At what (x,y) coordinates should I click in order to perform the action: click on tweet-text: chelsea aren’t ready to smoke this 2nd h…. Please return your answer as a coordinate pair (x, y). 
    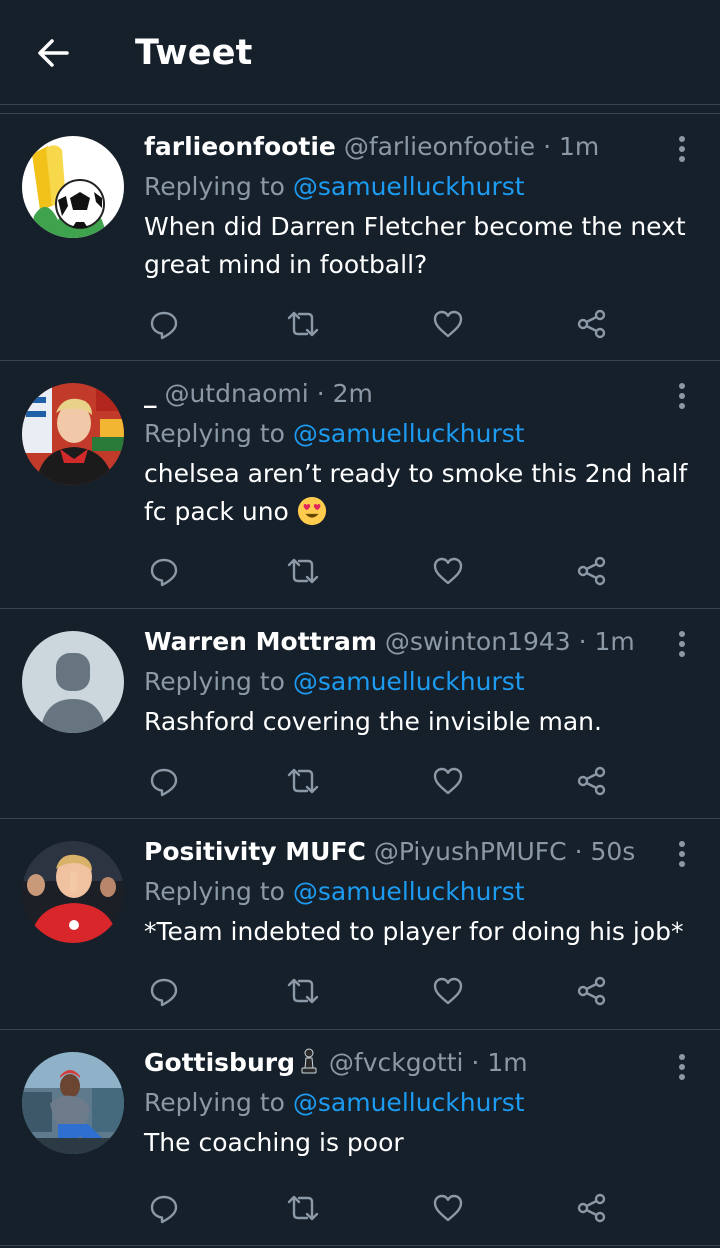
    Looking at the image, I should click on (416, 492).